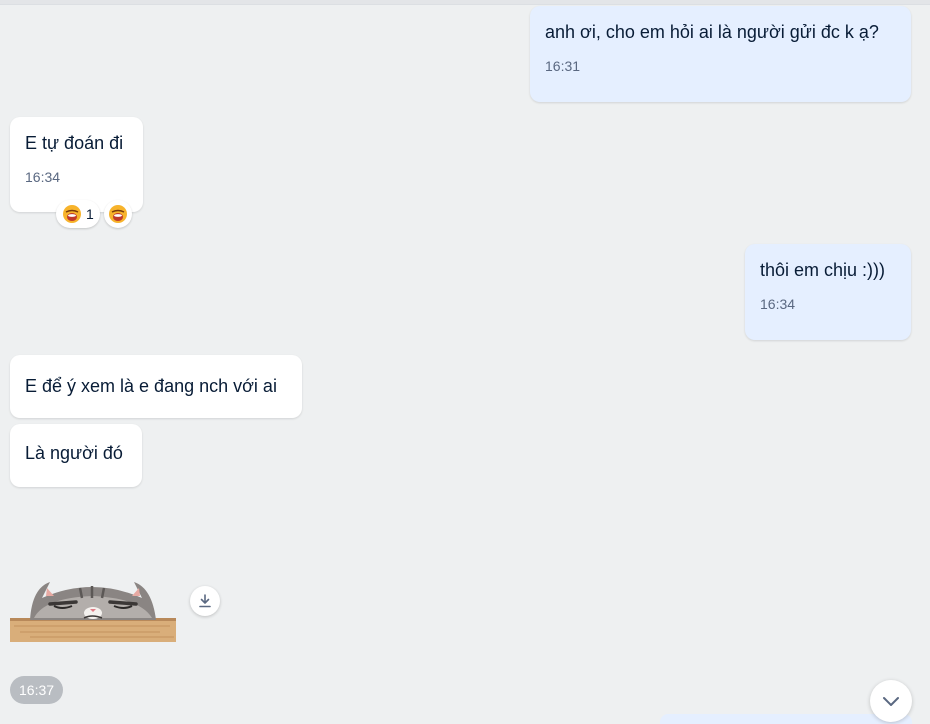 The height and width of the screenshot is (724, 930). I want to click on message-bubble-sent-partial, so click(786, 719).